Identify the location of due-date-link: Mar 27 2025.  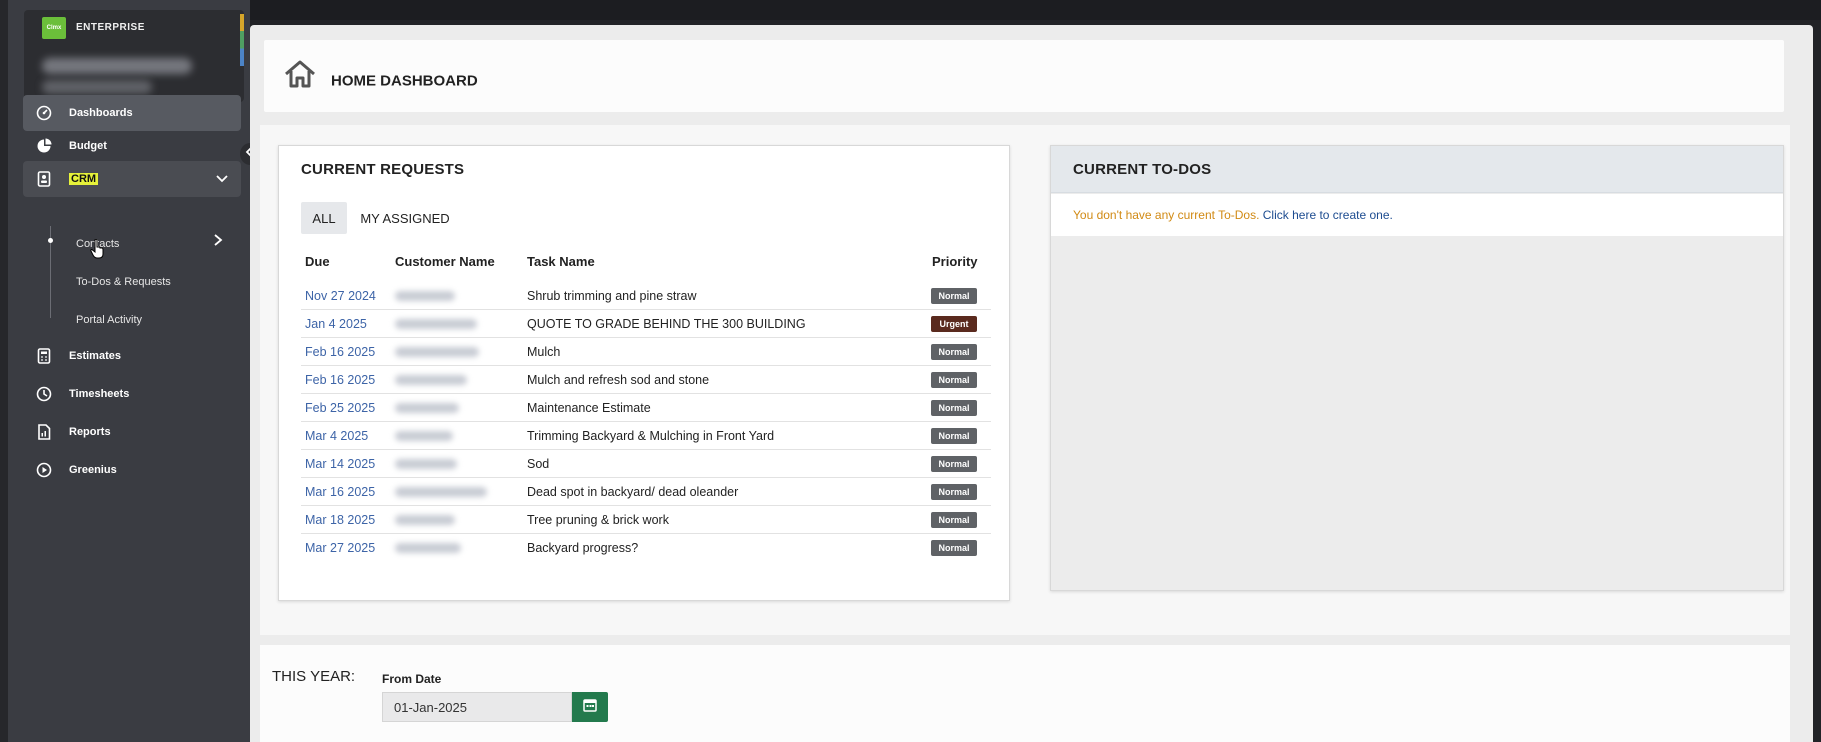
(340, 548).